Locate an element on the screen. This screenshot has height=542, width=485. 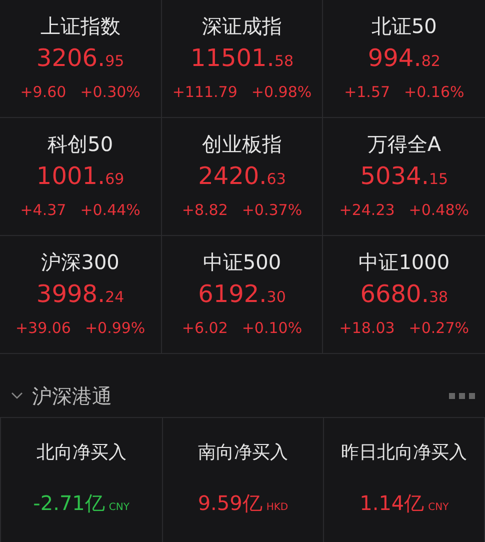
flow-label: 昨日北向净买入 is located at coordinates (404, 453).